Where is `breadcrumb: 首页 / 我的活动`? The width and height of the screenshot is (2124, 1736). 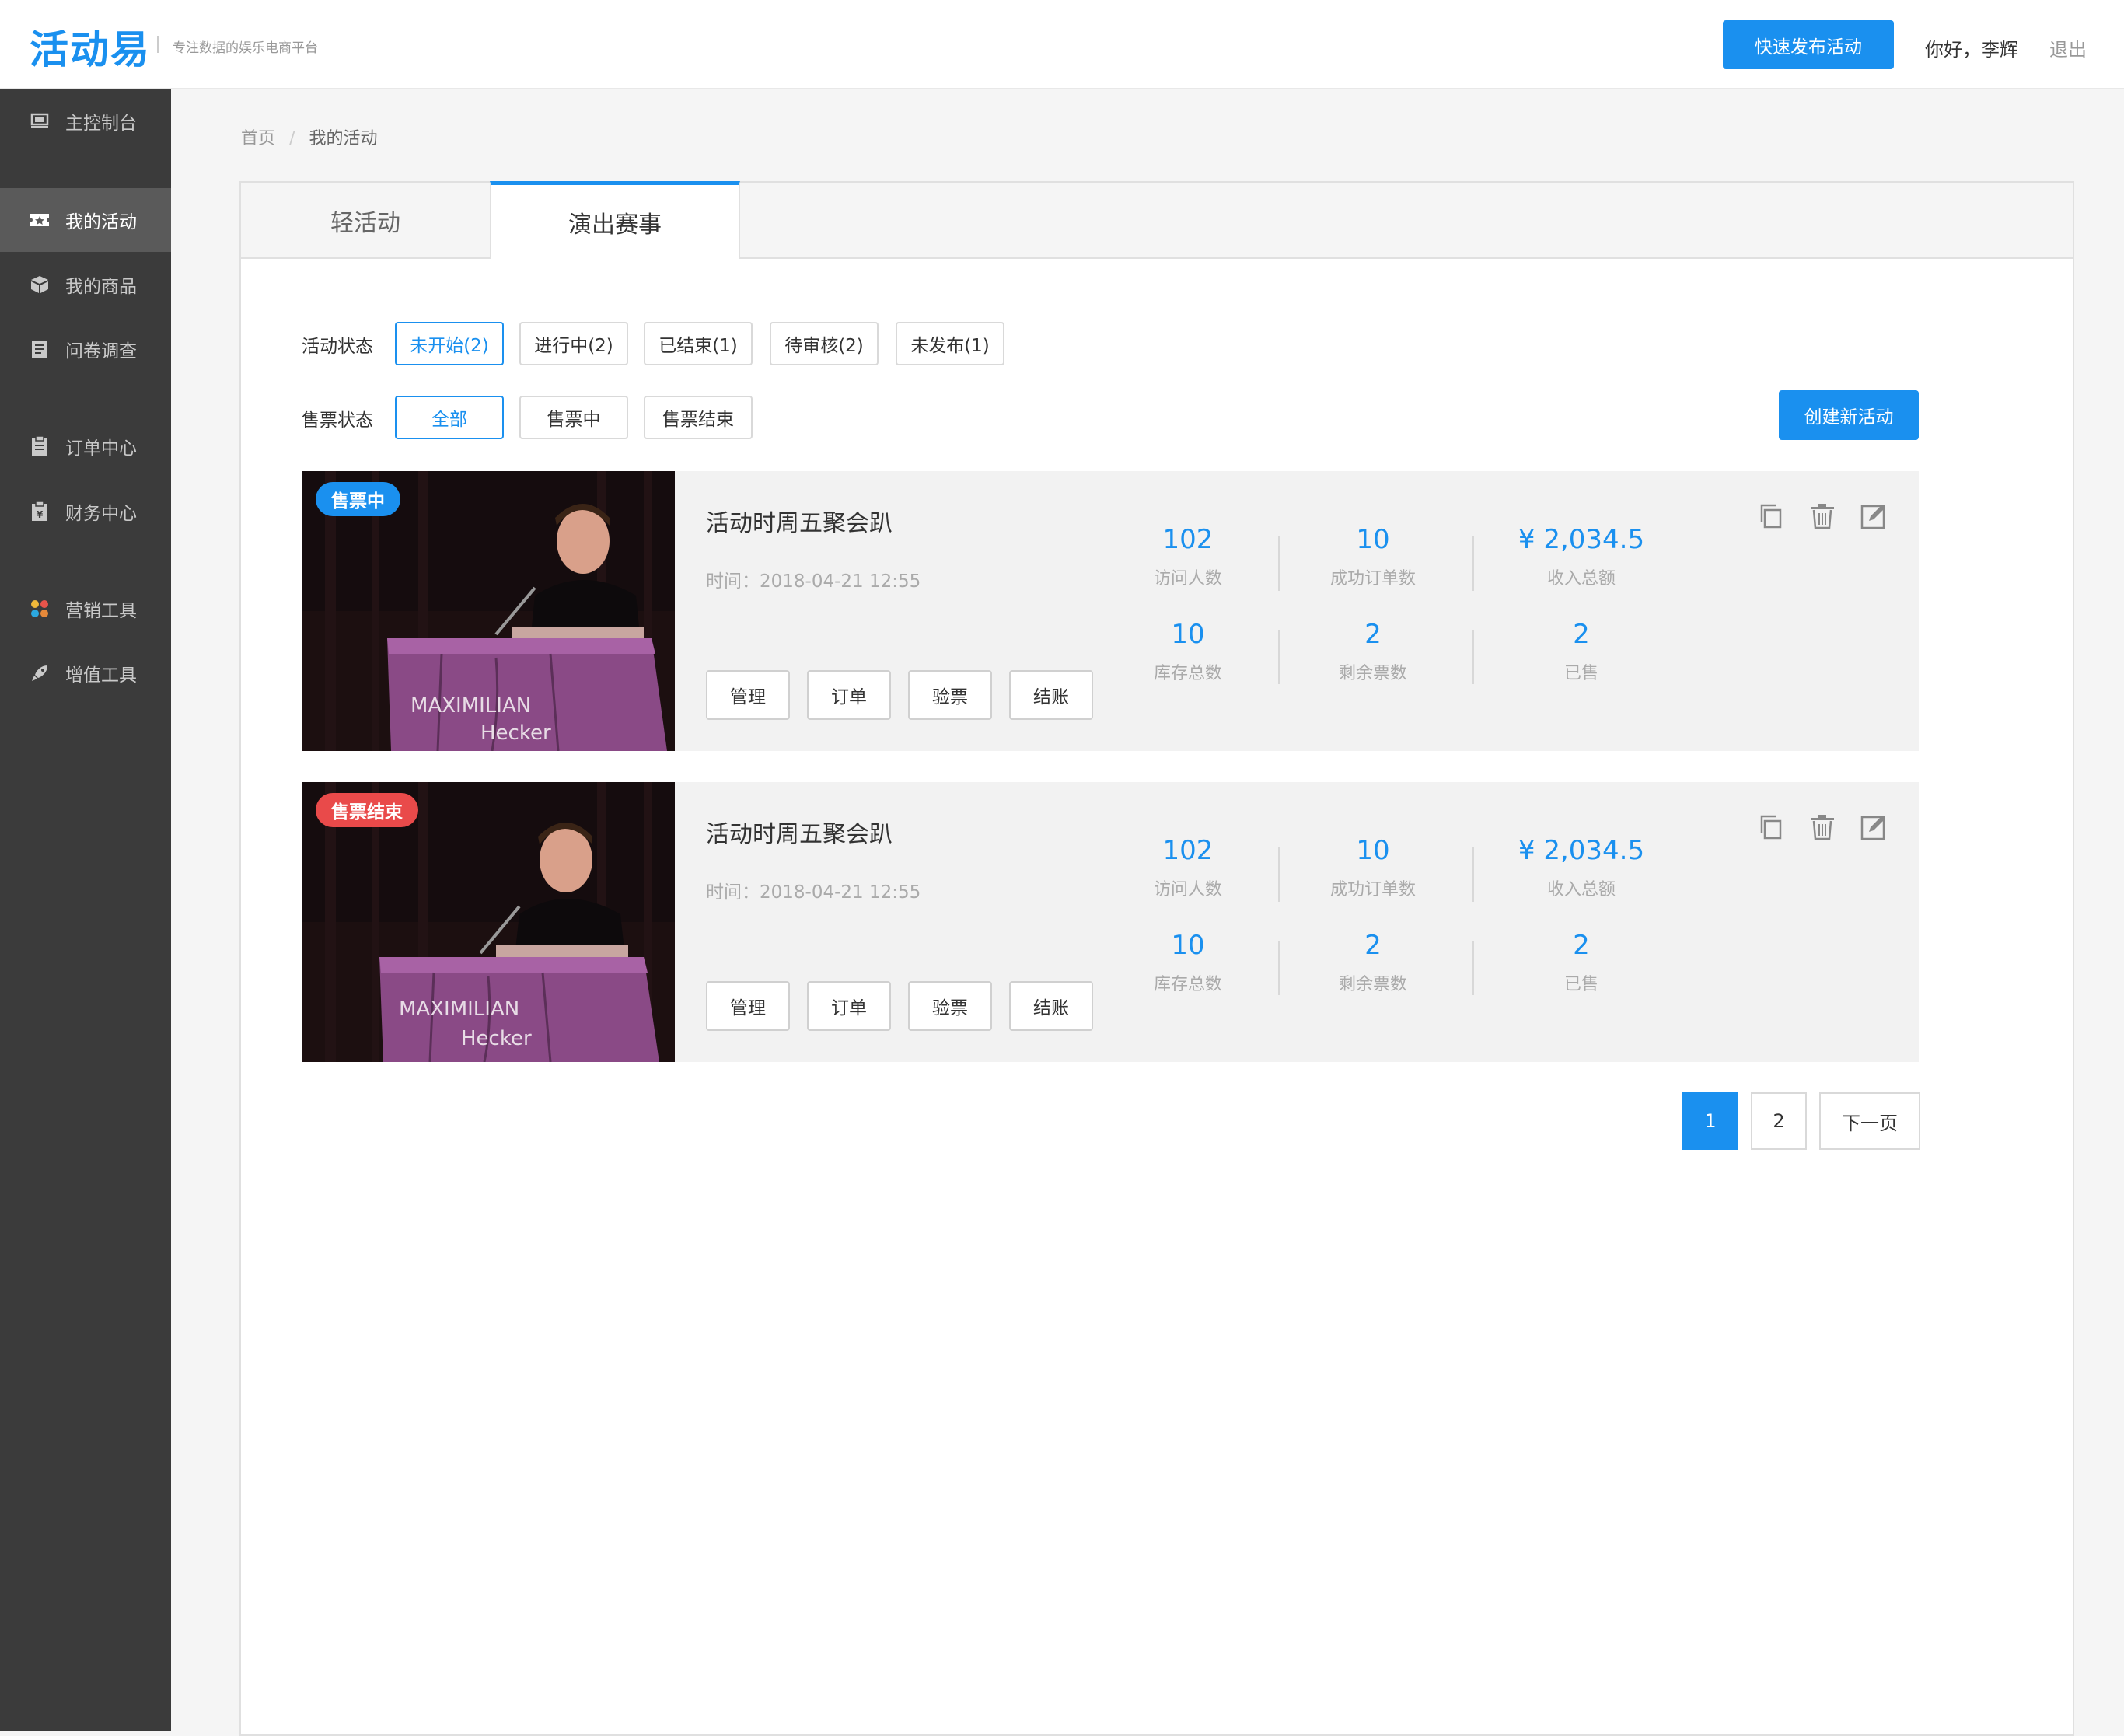 breadcrumb: 首页 / 我的活动 is located at coordinates (309, 136).